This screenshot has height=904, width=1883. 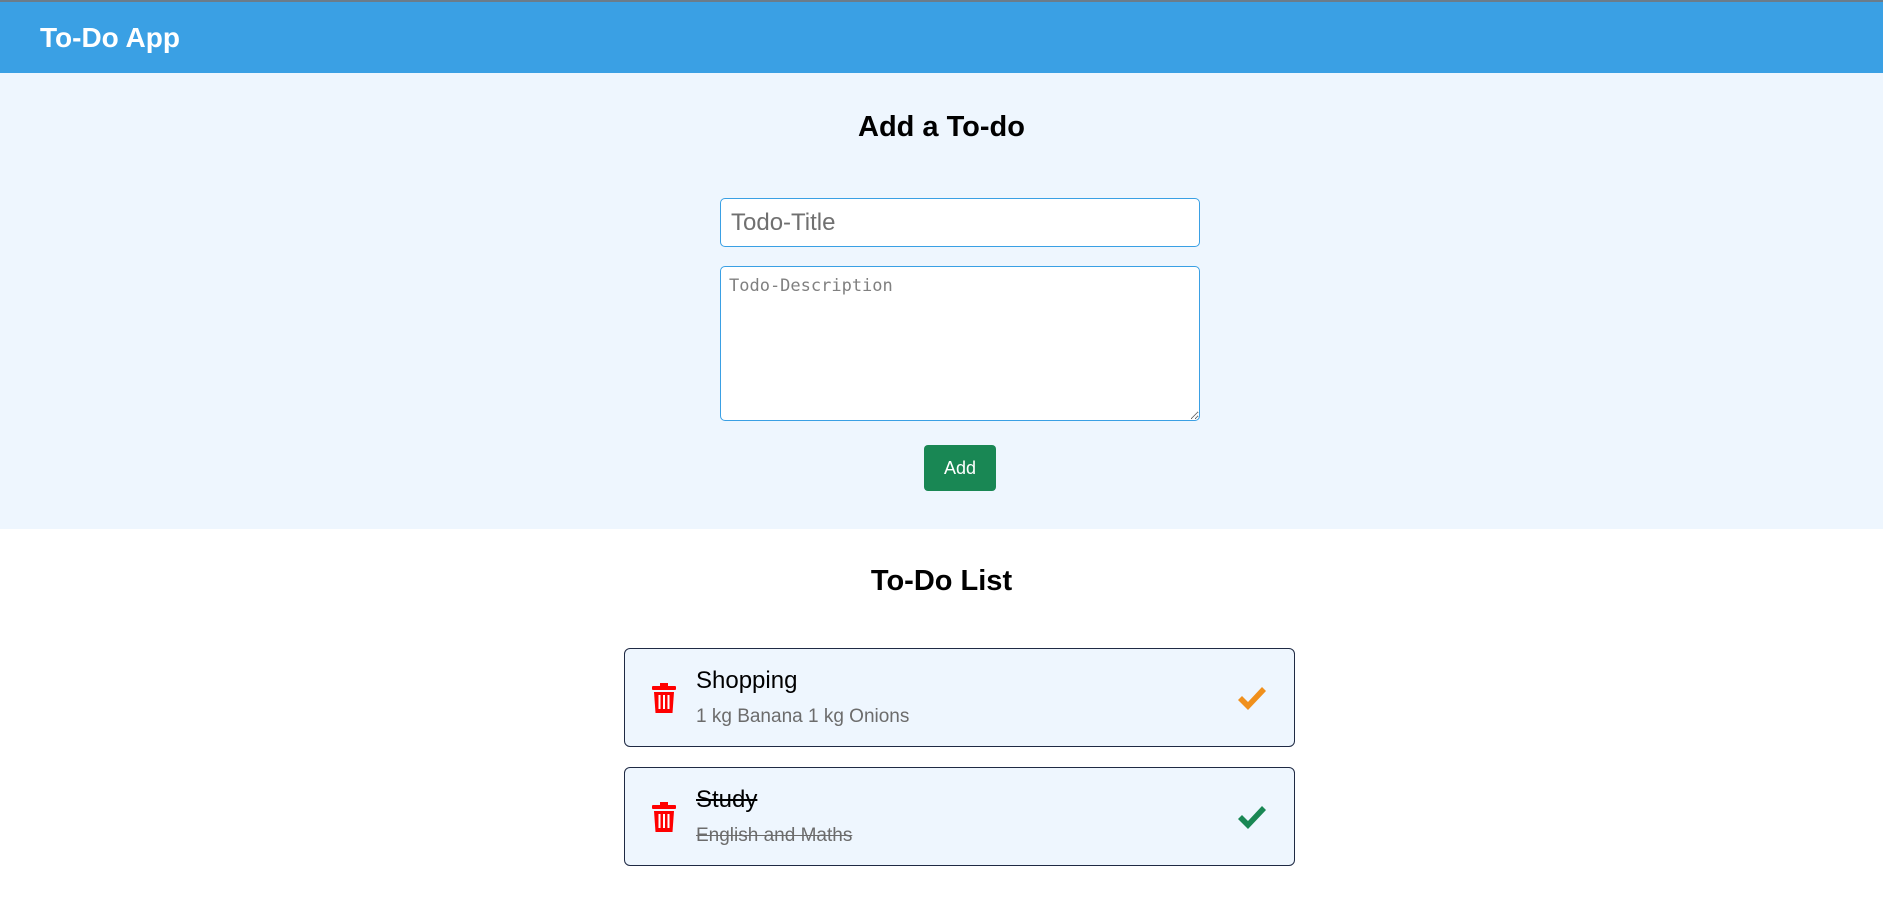 I want to click on todo-title-input, so click(x=960, y=222).